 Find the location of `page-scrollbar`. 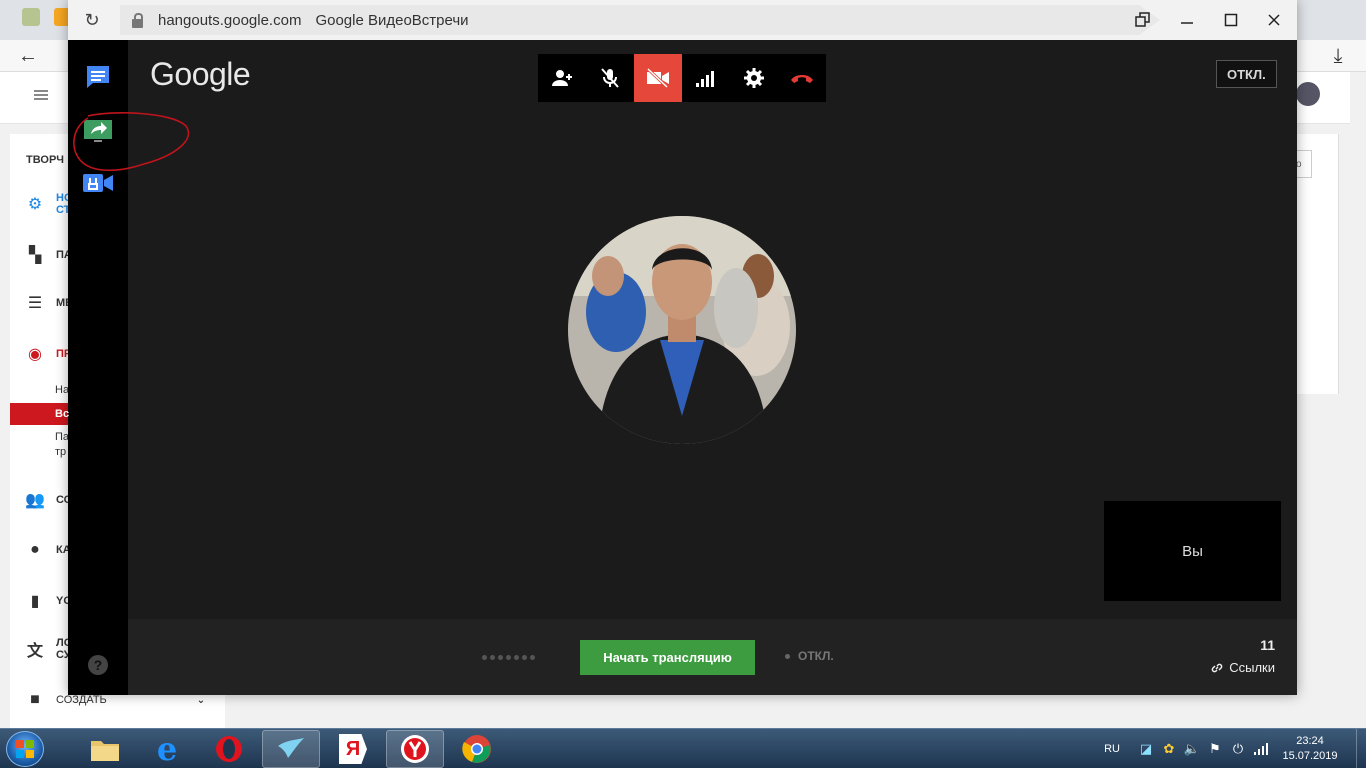

page-scrollbar is located at coordinates (1358, 400).